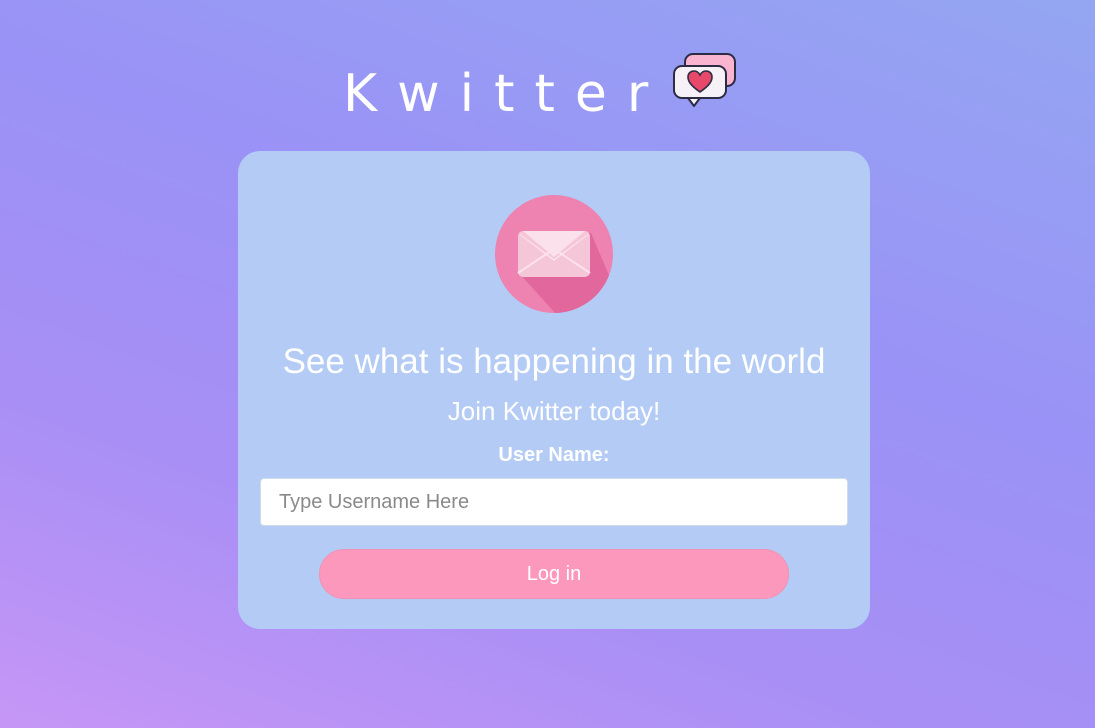 Image resolution: width=1095 pixels, height=728 pixels. Describe the element at coordinates (706, 80) in the screenshot. I see `chat-bubbles-heart-icon` at that location.